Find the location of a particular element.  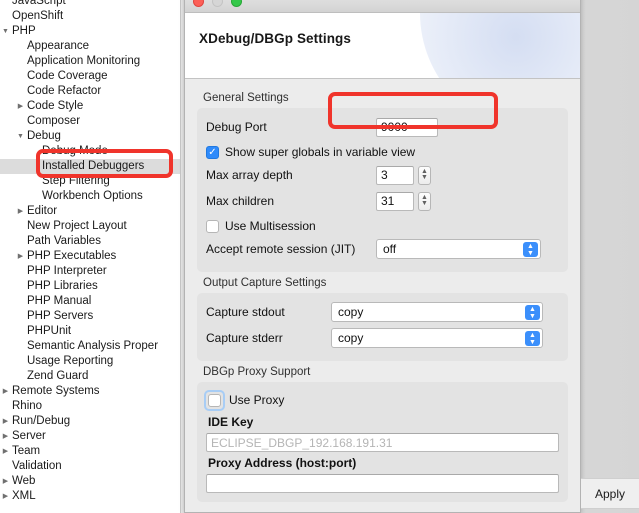

sidebar-item-label: PHP Executables is located at coordinates (72, 256).